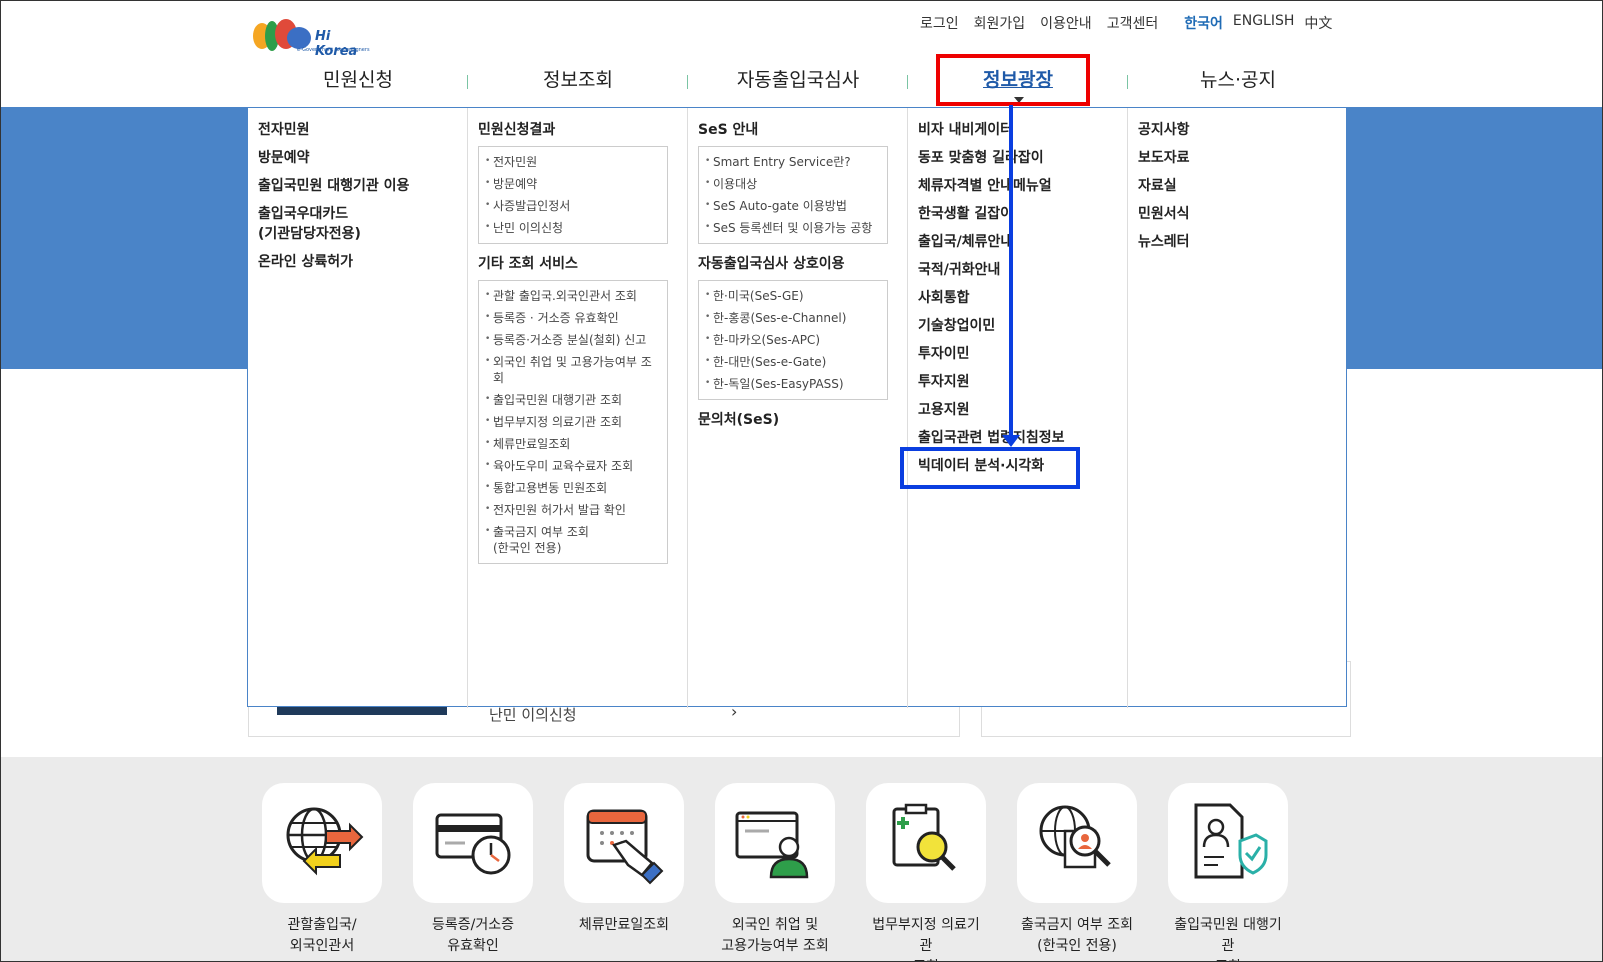  Describe the element at coordinates (793, 162) in the screenshot. I see `menu-sublink: Smart Entry Service란?` at that location.